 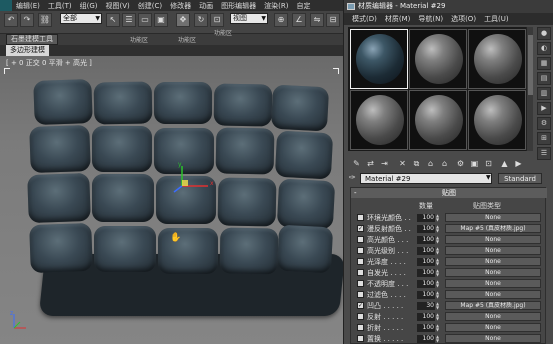 I want to click on put-to-library-icon: ⌂, so click(x=444, y=163).